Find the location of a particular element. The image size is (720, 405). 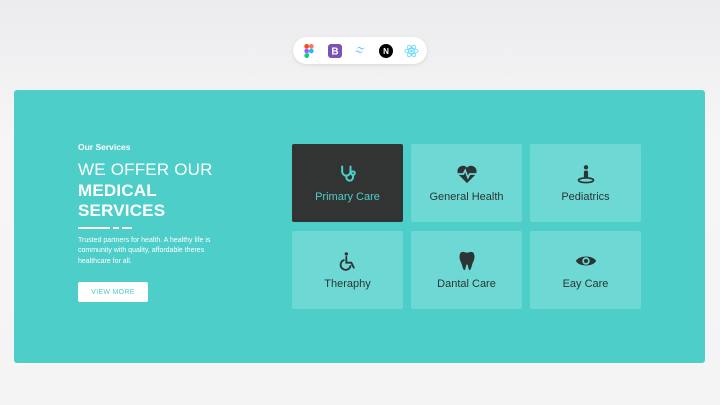

view-more-button: VIEW MORE is located at coordinates (113, 292).